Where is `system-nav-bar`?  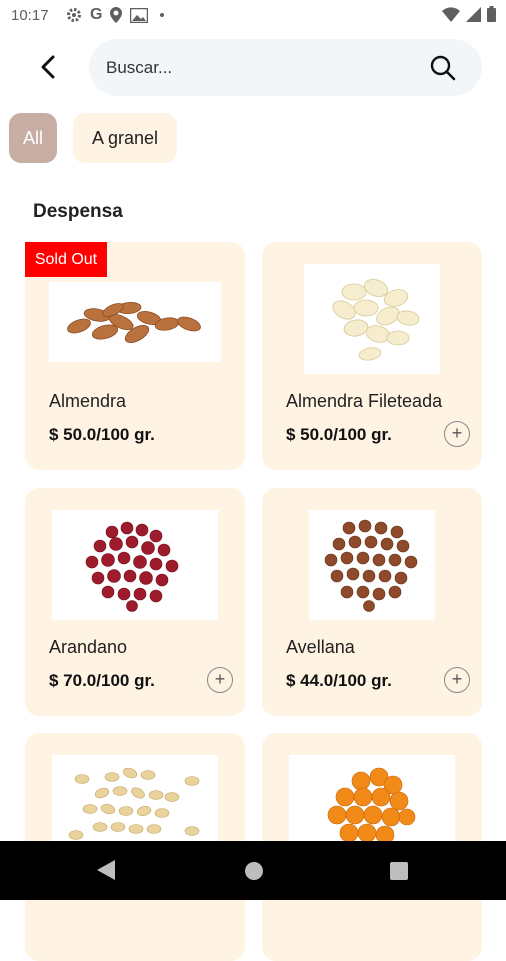
system-nav-bar is located at coordinates (253, 870).